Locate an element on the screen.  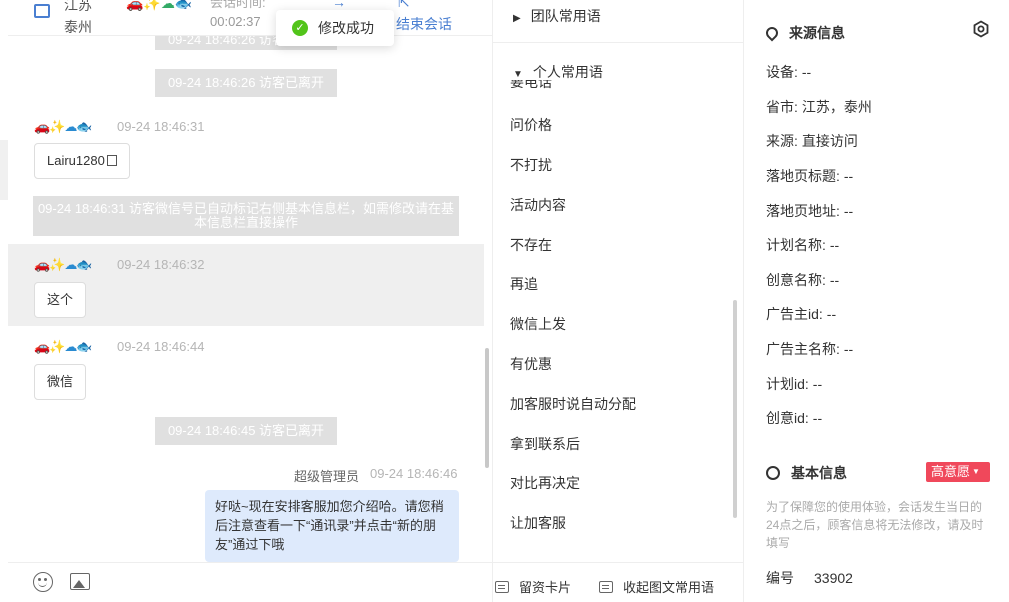
system-message: 09-24 18:46:26 访客已离开 is located at coordinates (246, 83).